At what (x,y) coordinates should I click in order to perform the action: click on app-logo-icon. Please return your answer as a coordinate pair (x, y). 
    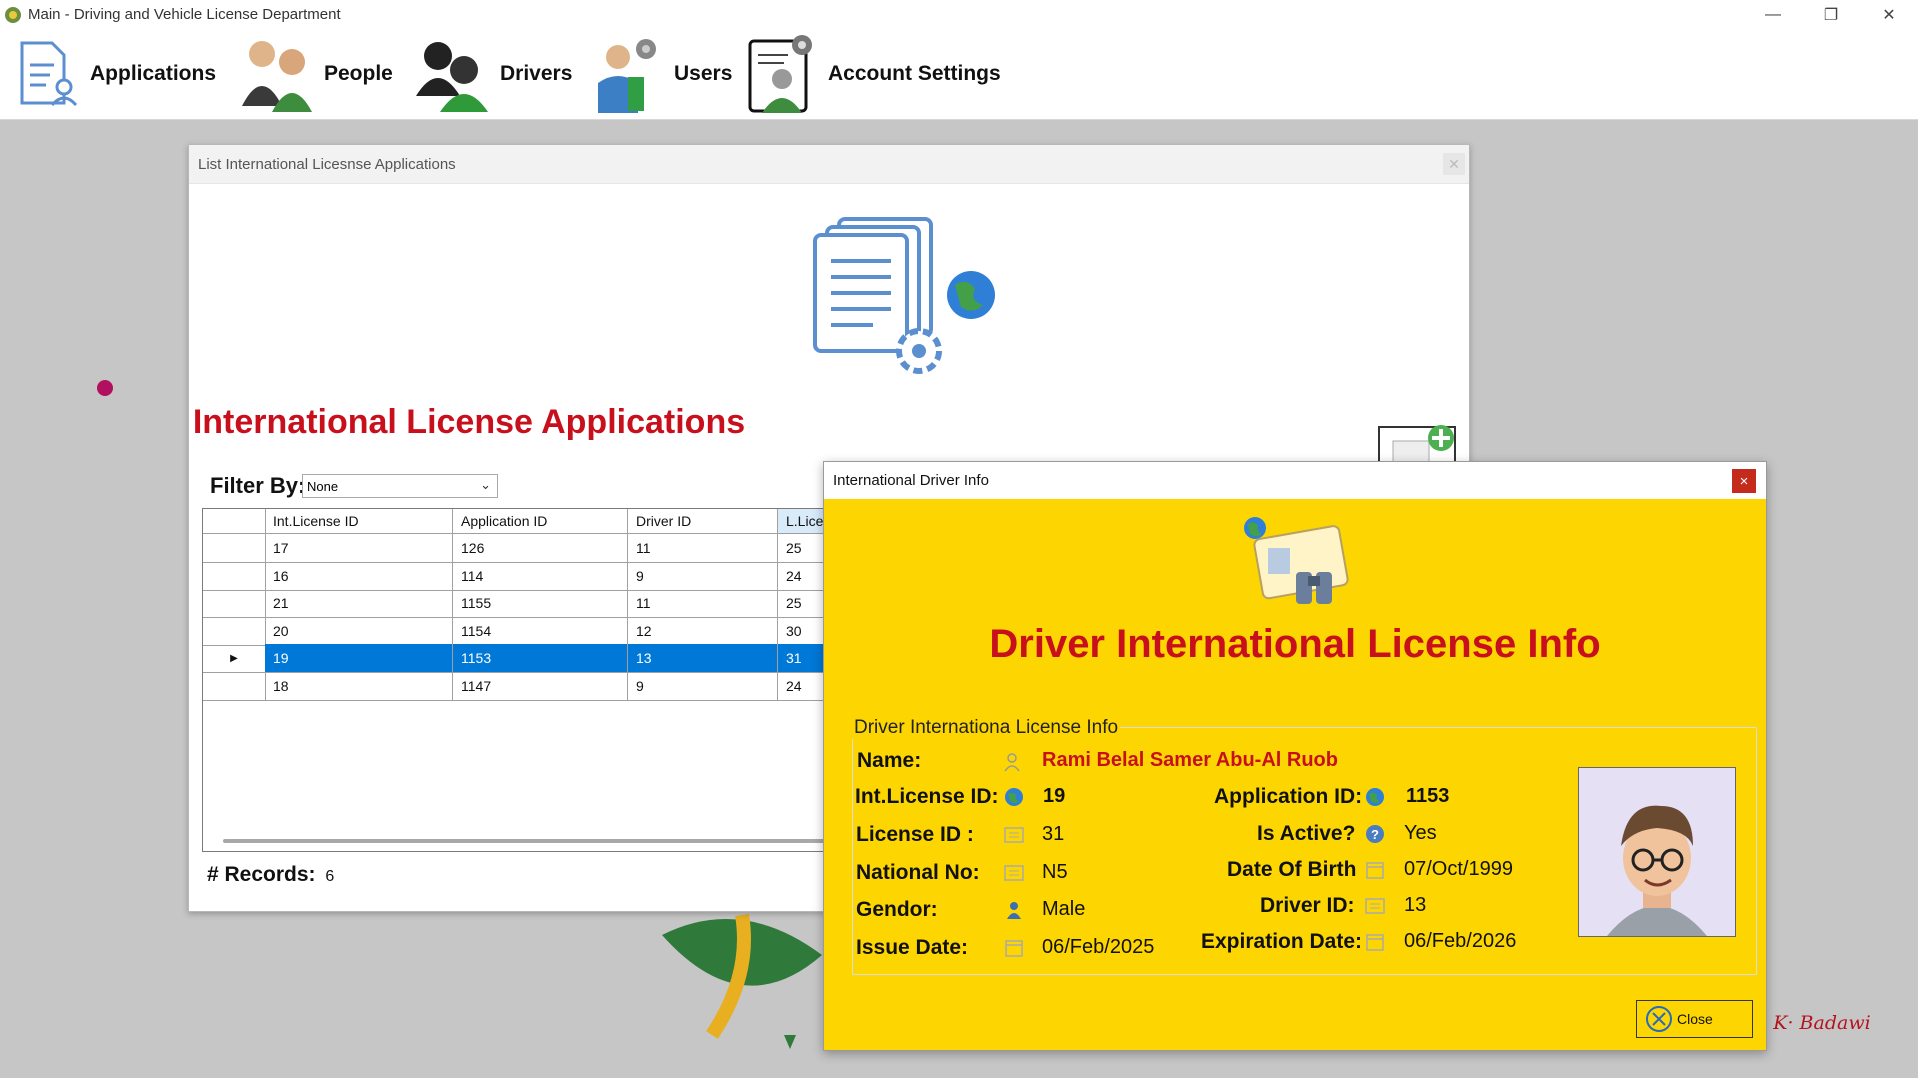
    Looking at the image, I should click on (13, 14).